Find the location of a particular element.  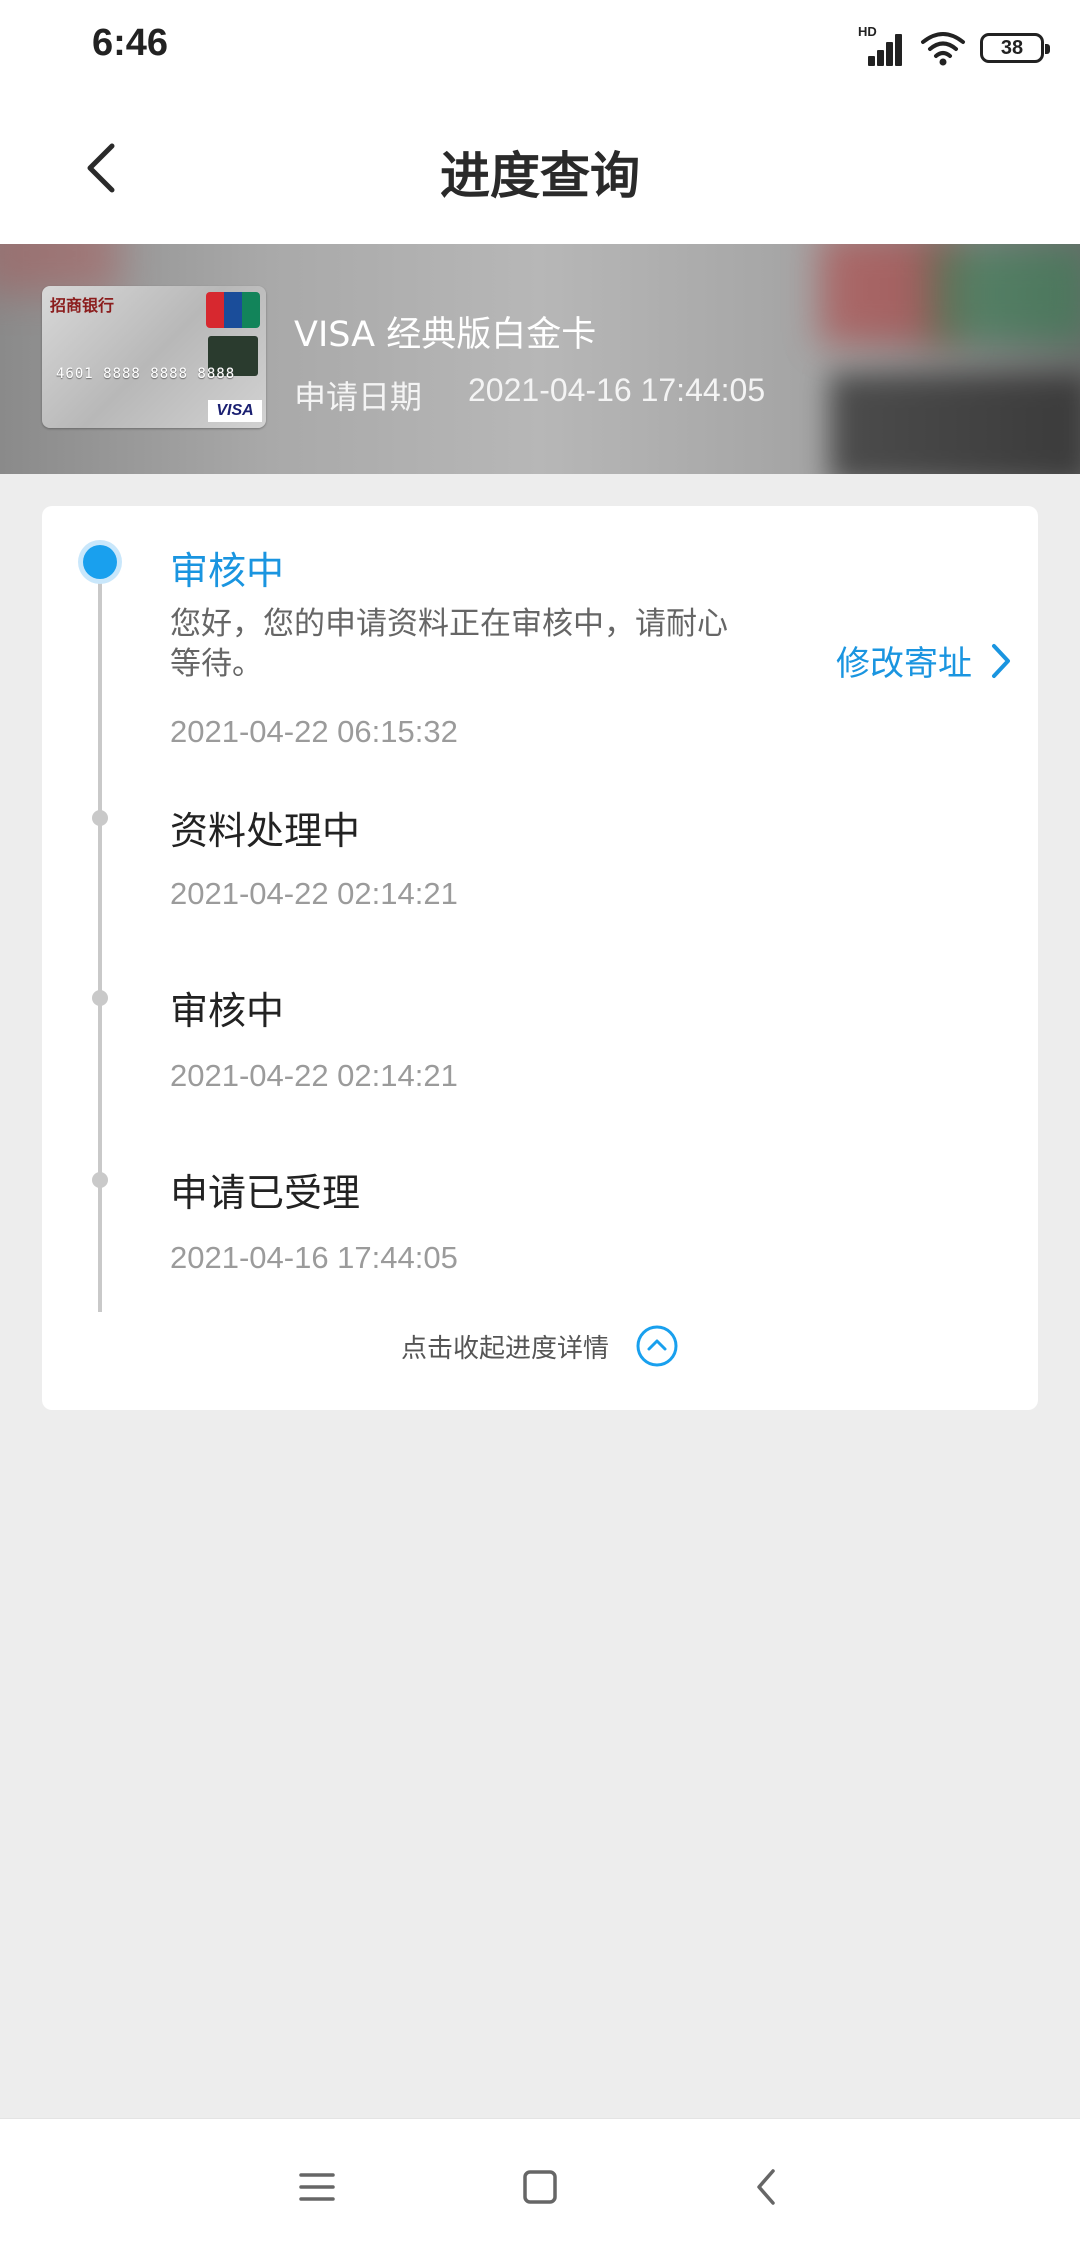

apply-date-label: 申请日期 is located at coordinates (358, 397).